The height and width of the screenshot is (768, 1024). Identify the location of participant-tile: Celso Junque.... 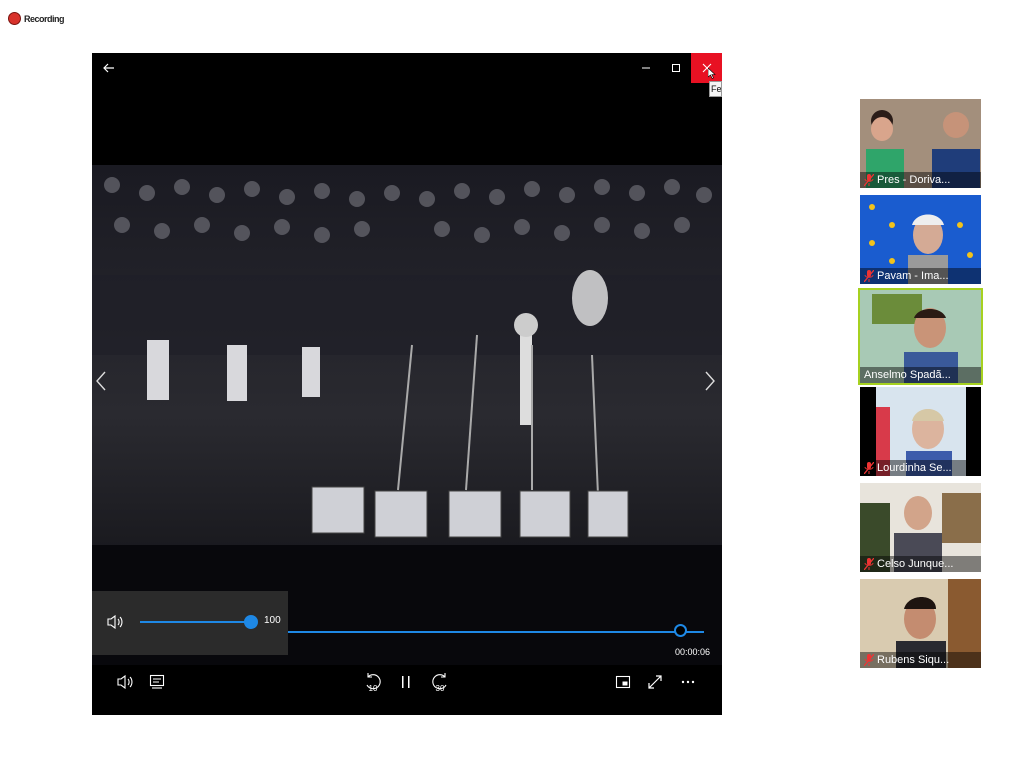
(920, 527).